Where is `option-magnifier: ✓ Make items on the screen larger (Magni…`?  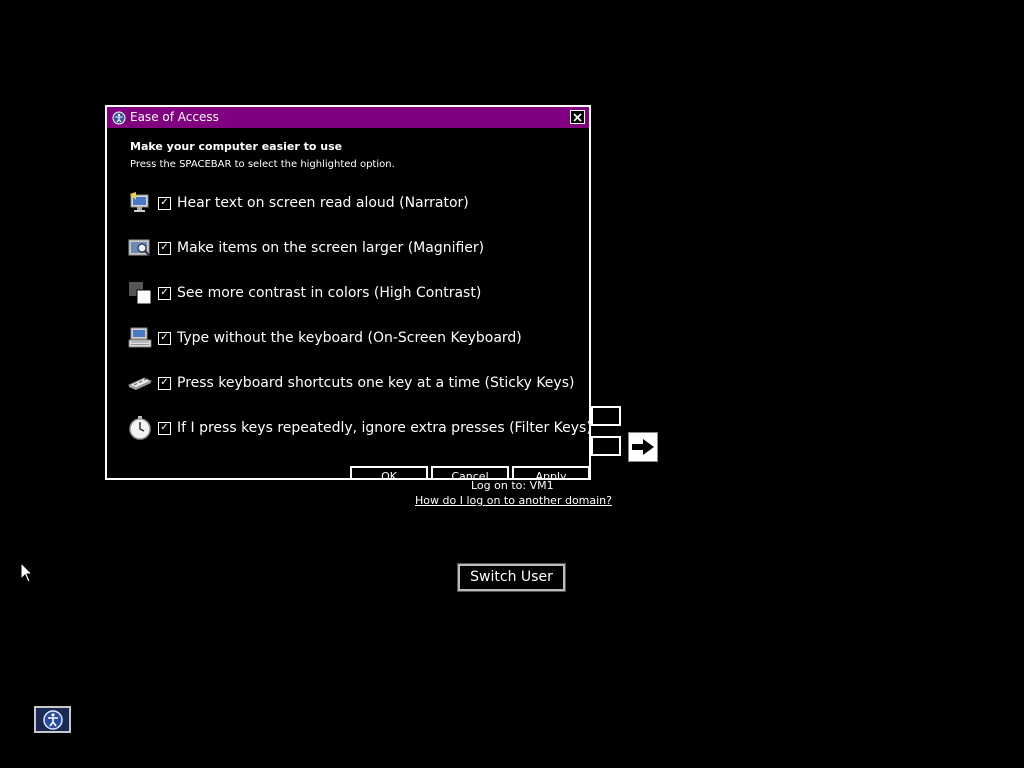
option-magnifier: ✓ Make items on the screen larger (Magni… is located at coordinates (306, 248).